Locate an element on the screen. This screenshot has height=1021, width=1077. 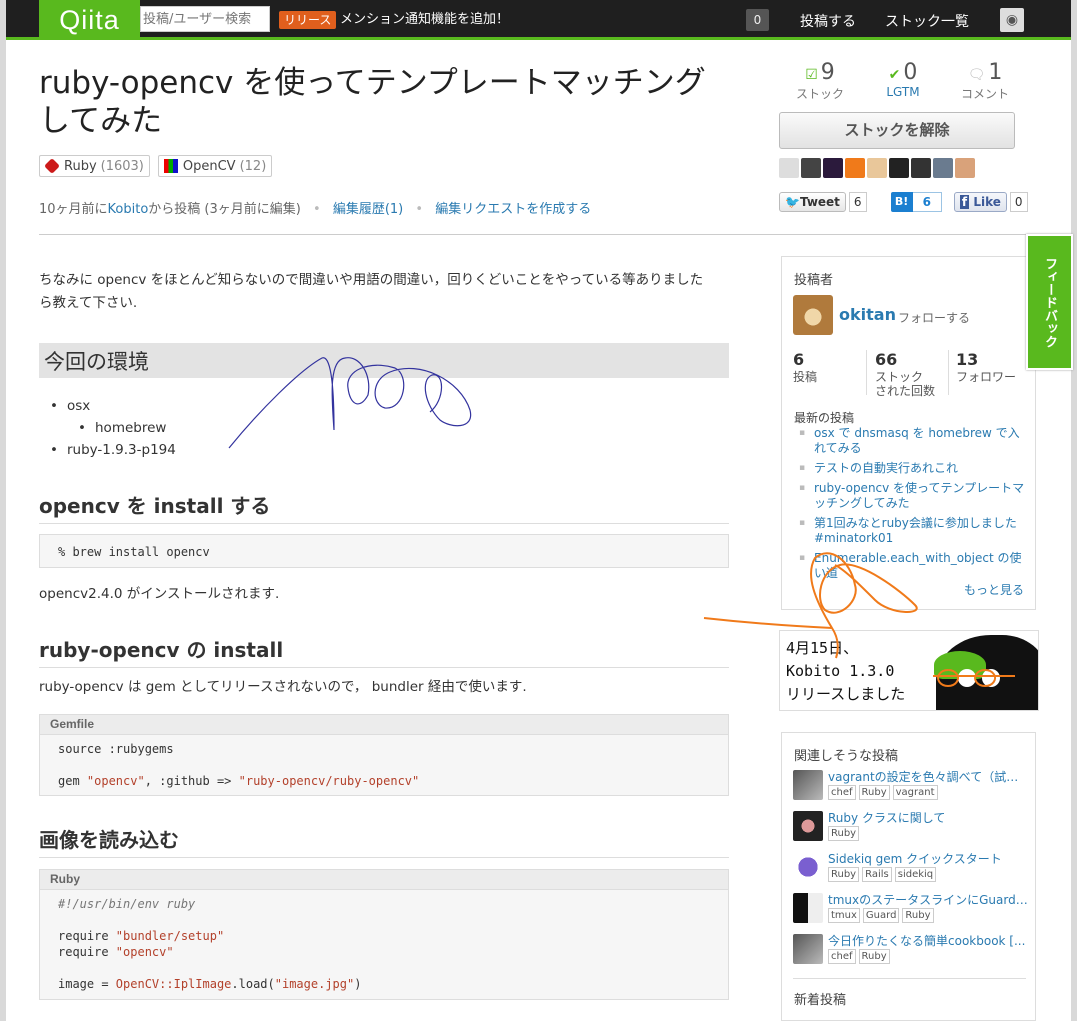
comment-icon: 🗨 is located at coordinates (976, 75).